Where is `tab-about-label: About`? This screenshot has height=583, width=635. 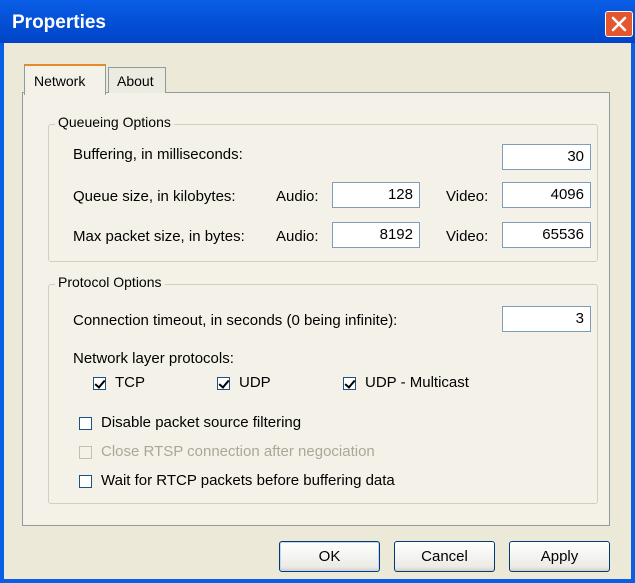
tab-about-label: About is located at coordinates (135, 81).